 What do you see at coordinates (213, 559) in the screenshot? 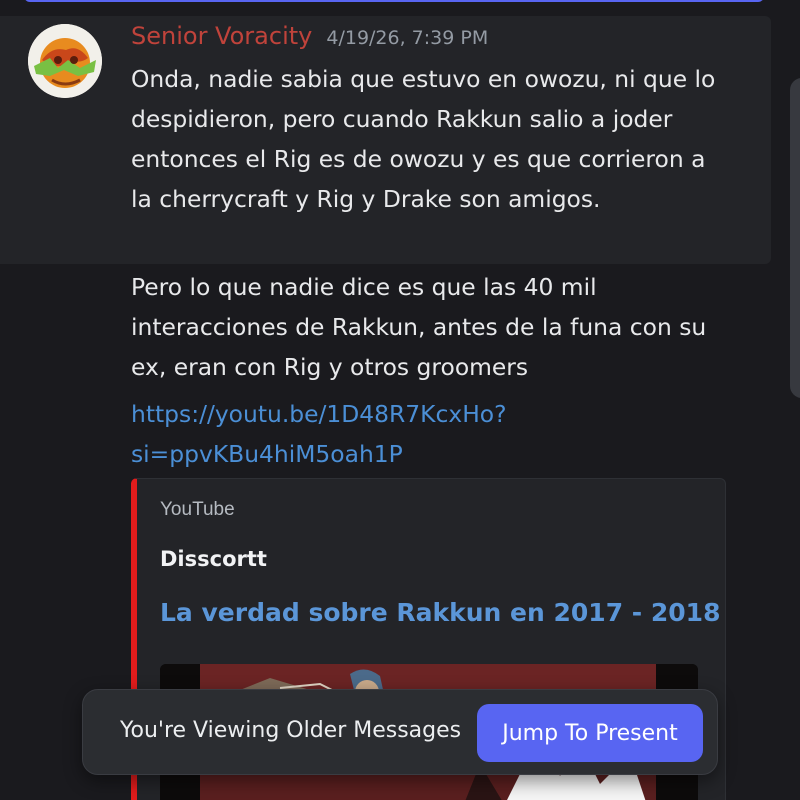
I see `embed-author: Disscortt` at bounding box center [213, 559].